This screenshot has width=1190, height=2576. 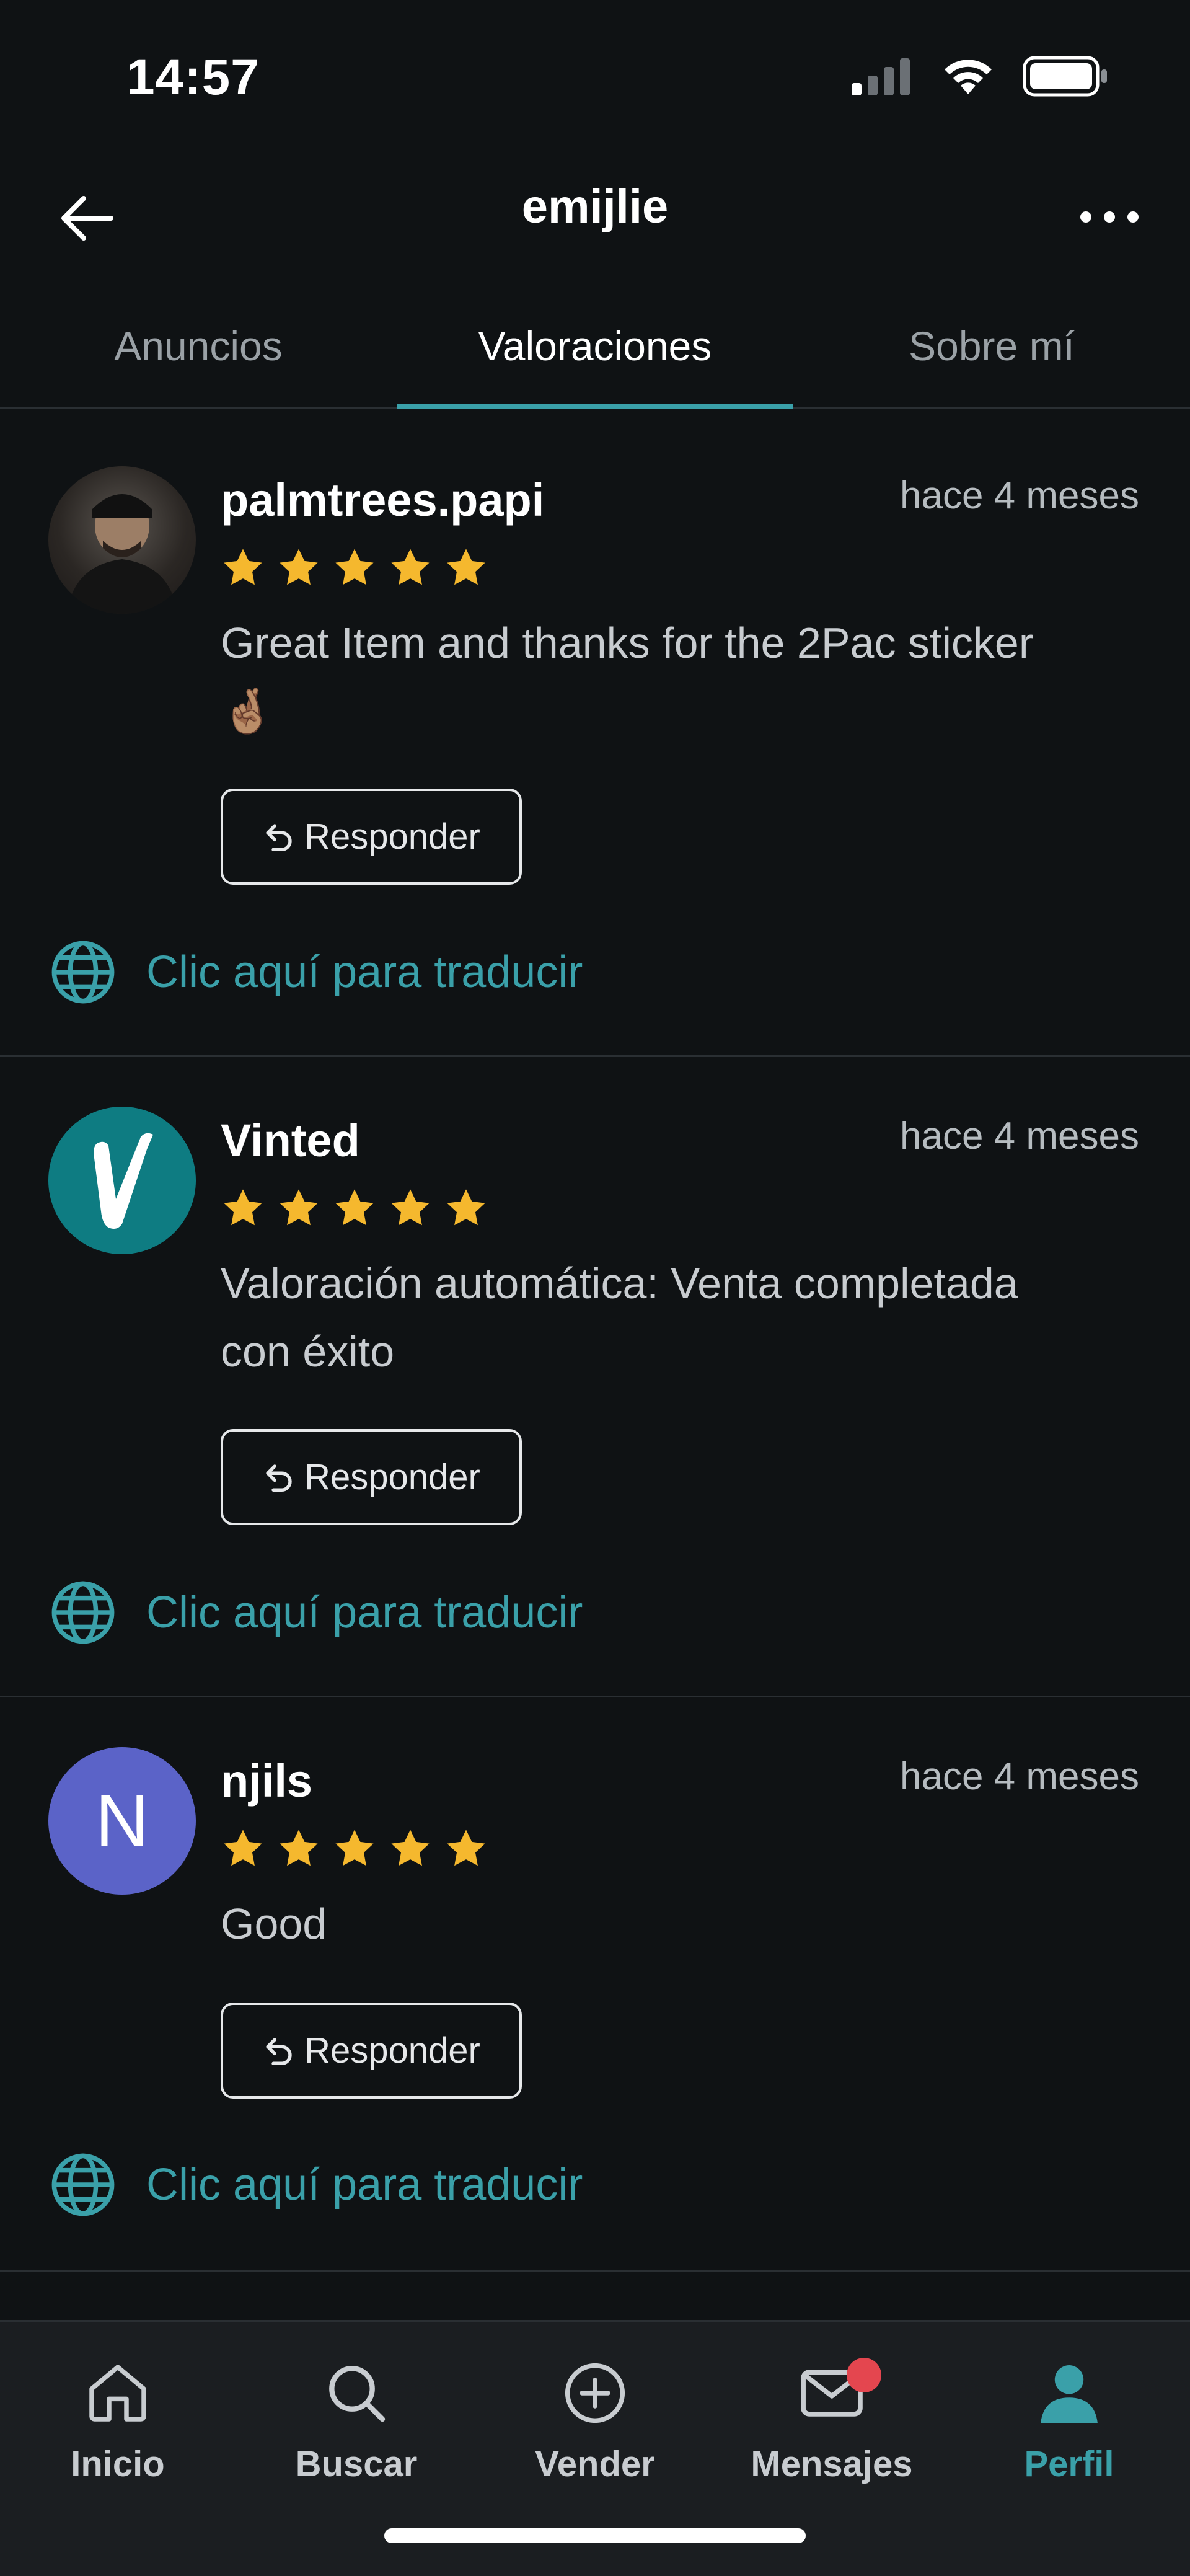 I want to click on status-time: 14:57, so click(x=193, y=77).